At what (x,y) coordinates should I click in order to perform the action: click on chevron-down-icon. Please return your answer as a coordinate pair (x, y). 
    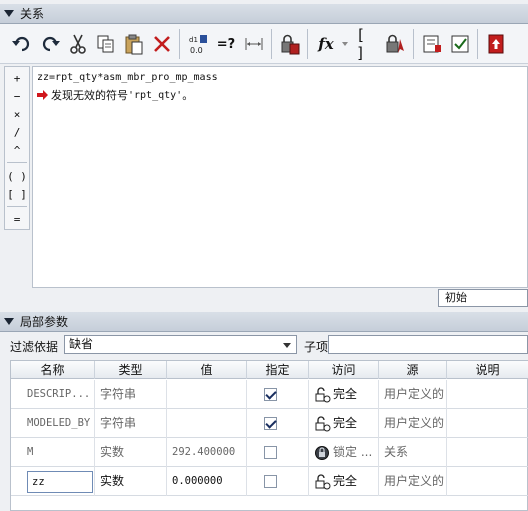
    Looking at the image, I should click on (287, 345).